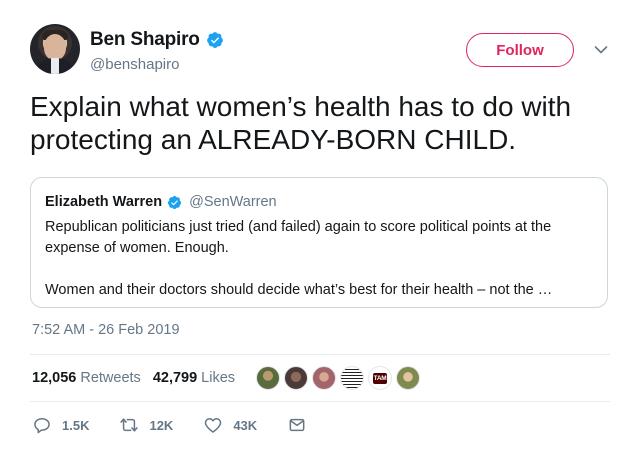 The height and width of the screenshot is (464, 640). I want to click on liker-avatar: TAM, so click(380, 378).